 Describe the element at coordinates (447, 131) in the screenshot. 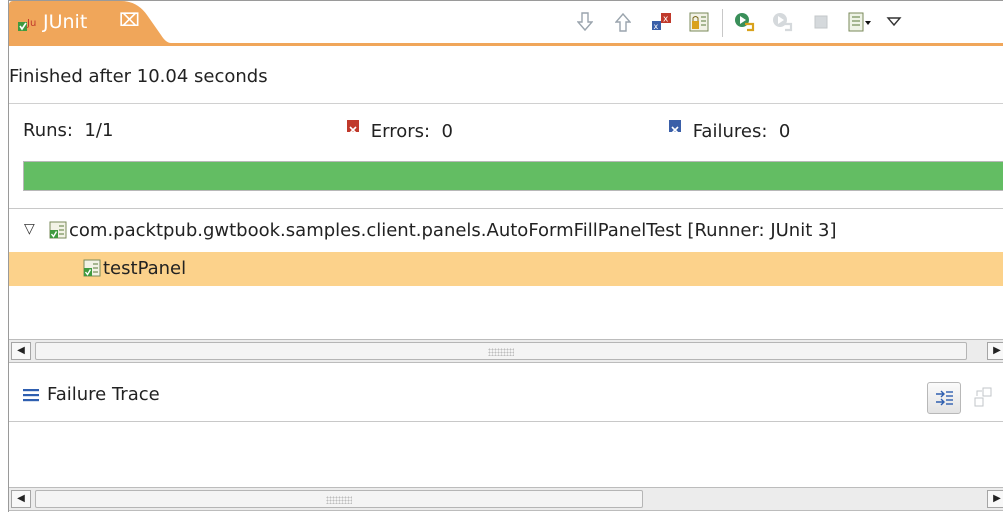

I see `errors-value: 0` at that location.